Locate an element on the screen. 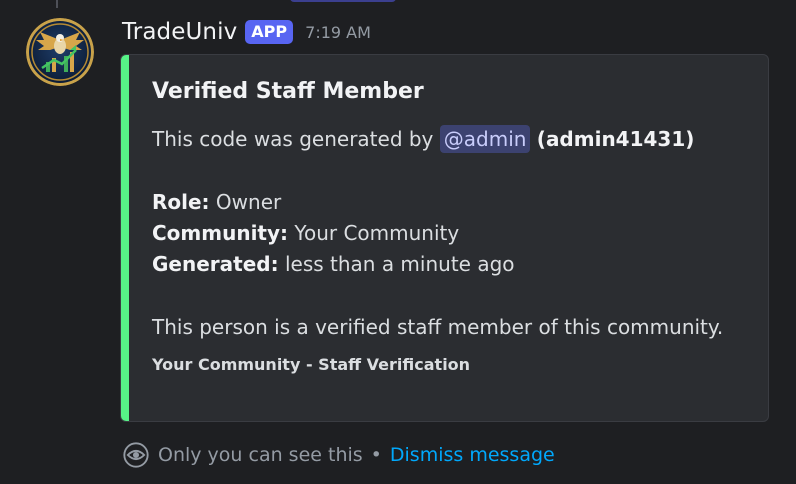 The height and width of the screenshot is (484, 796). role-label: Role: is located at coordinates (181, 202).